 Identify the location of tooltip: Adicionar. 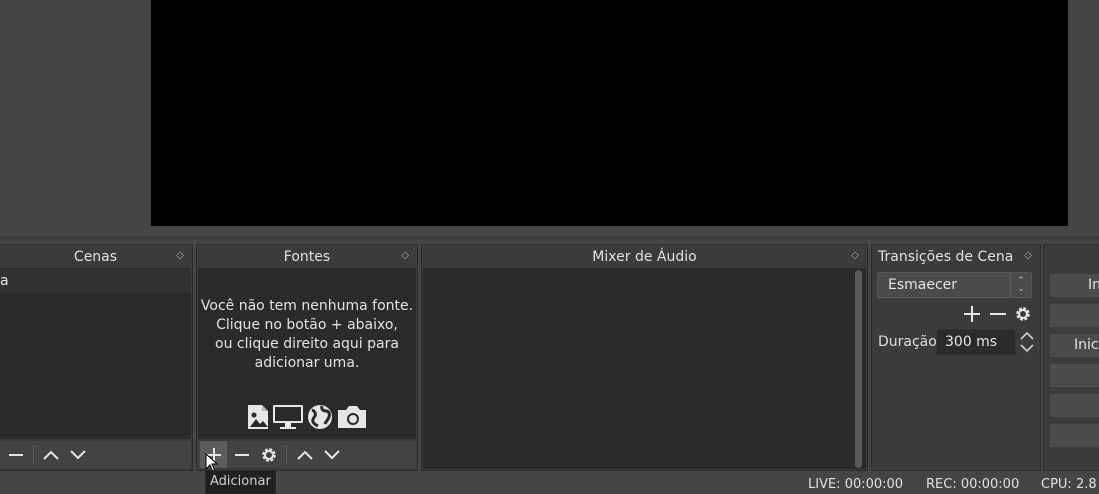
(240, 482).